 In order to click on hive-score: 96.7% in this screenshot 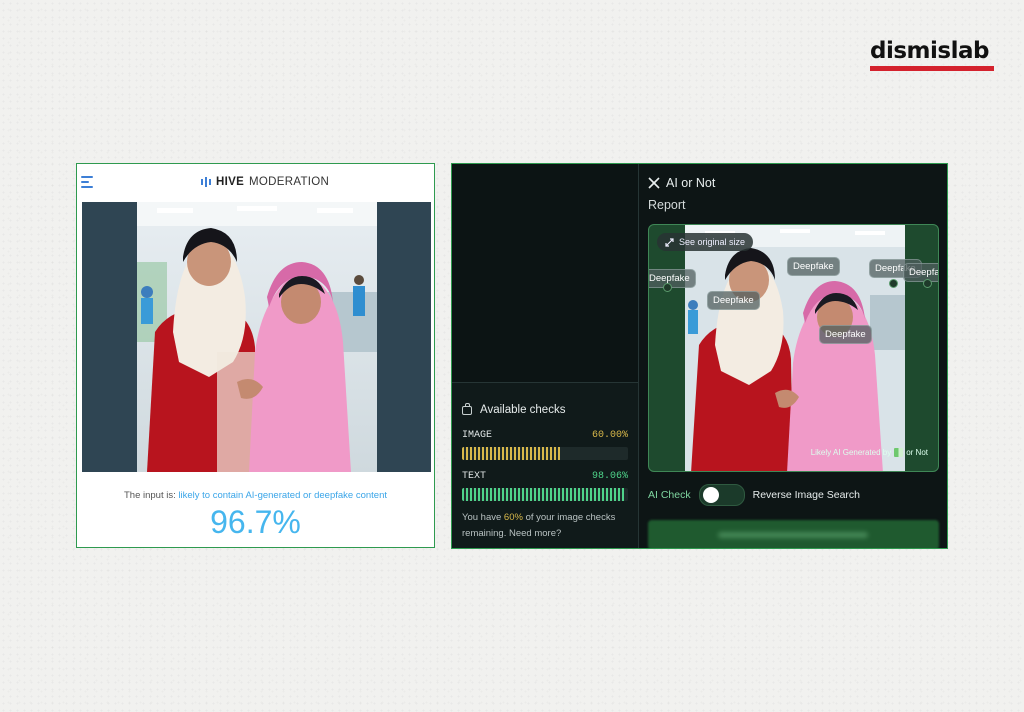, I will do `click(255, 522)`.